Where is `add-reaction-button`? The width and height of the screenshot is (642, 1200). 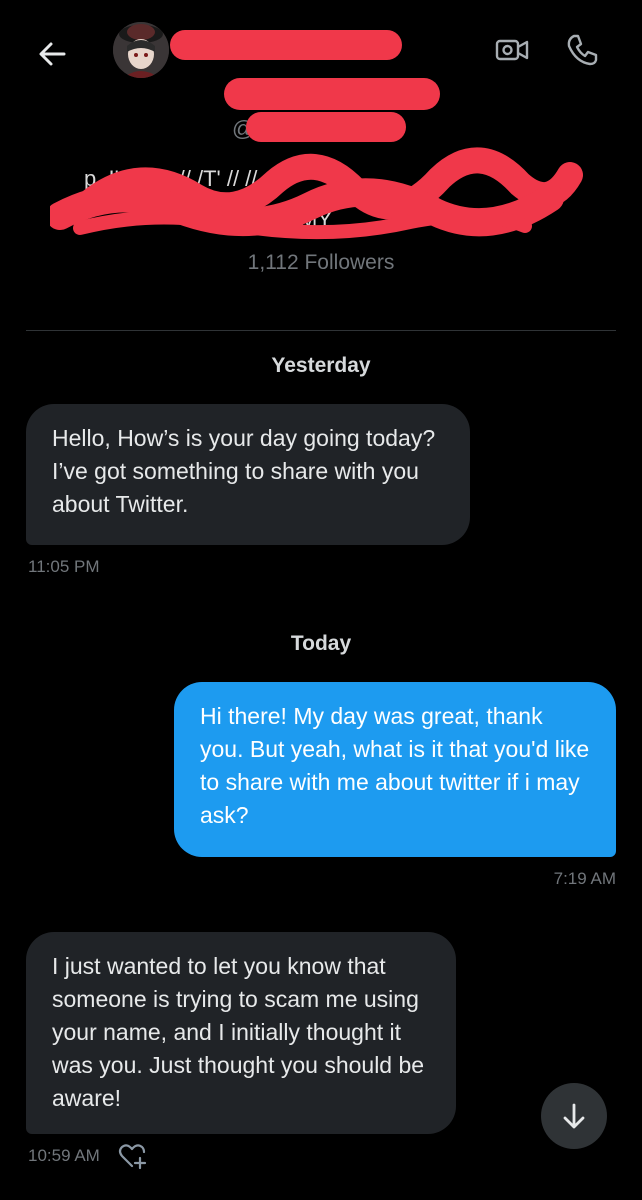 add-reaction-button is located at coordinates (132, 1156).